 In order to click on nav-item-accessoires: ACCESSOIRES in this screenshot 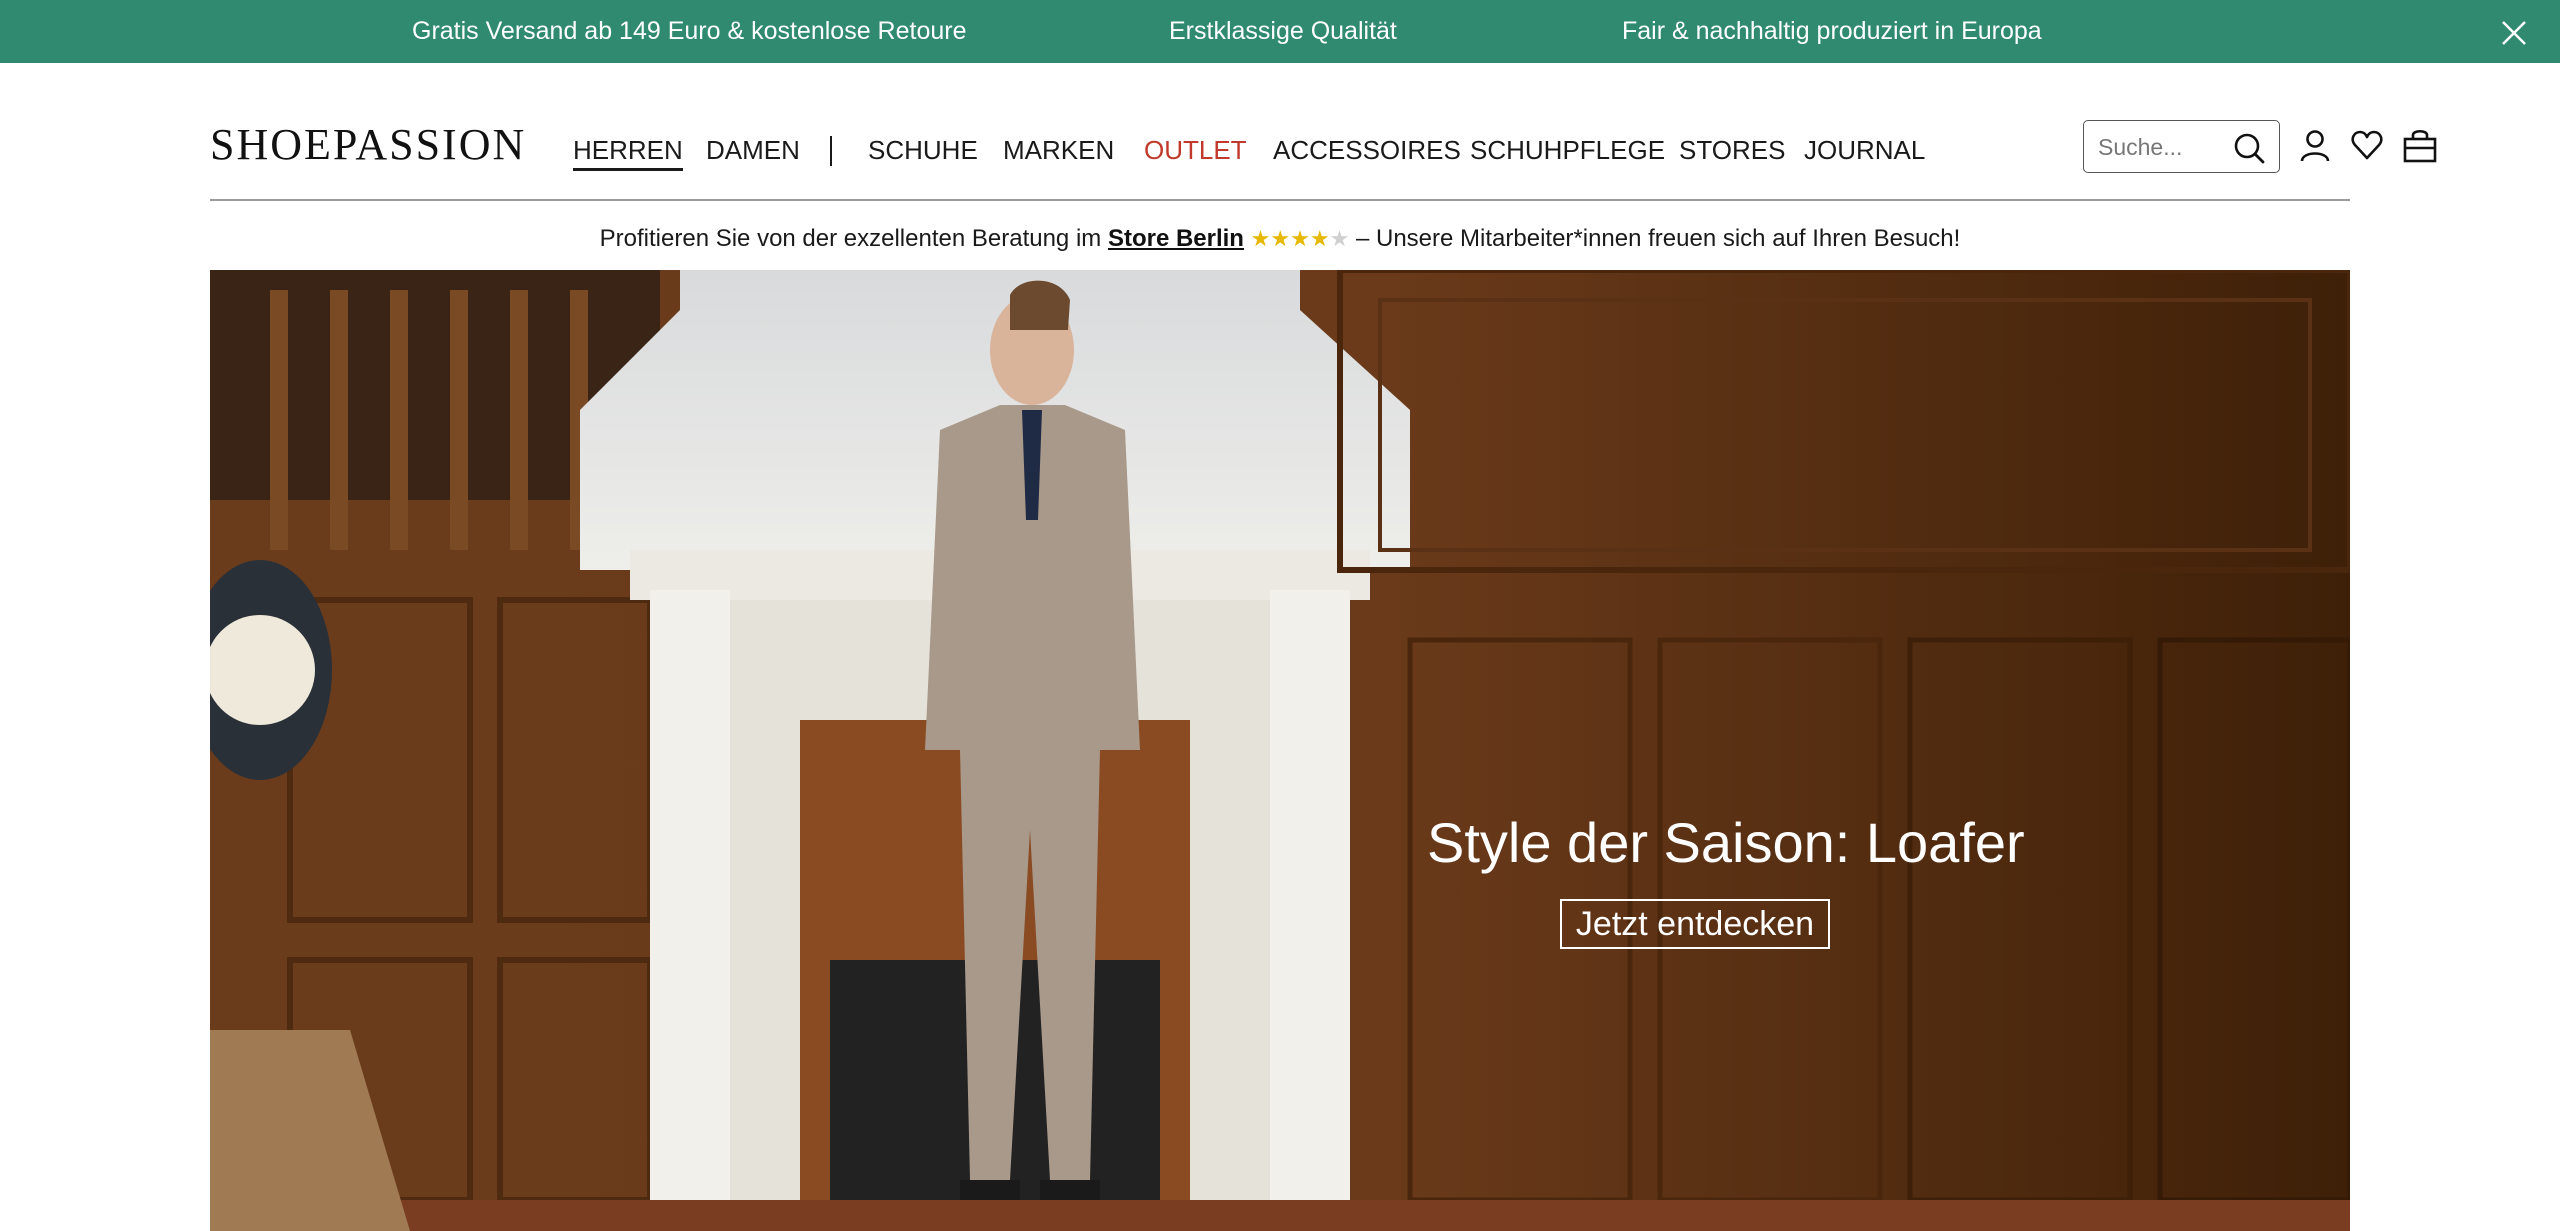, I will do `click(1367, 150)`.